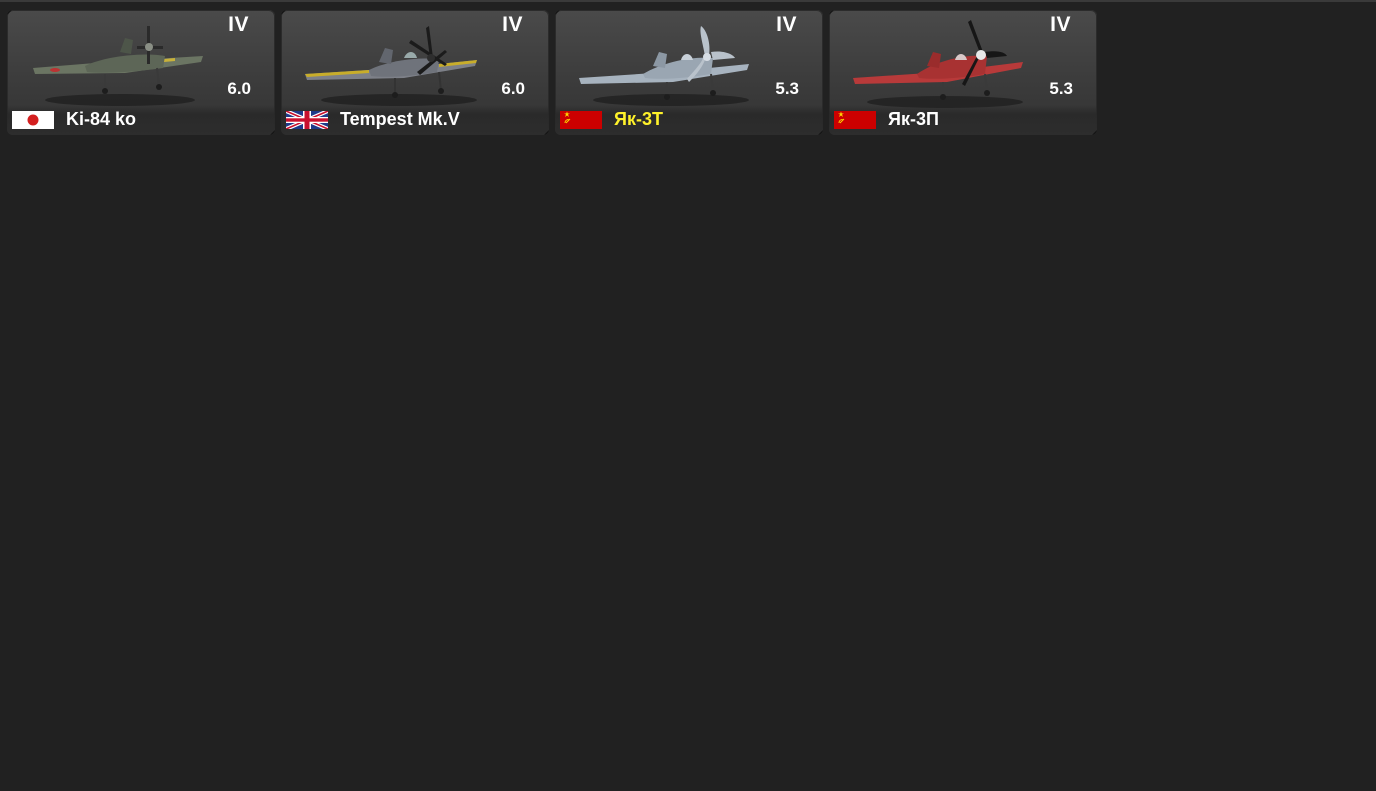  Describe the element at coordinates (101, 119) in the screenshot. I see `vehicle-name: Ki-84 ko` at that location.